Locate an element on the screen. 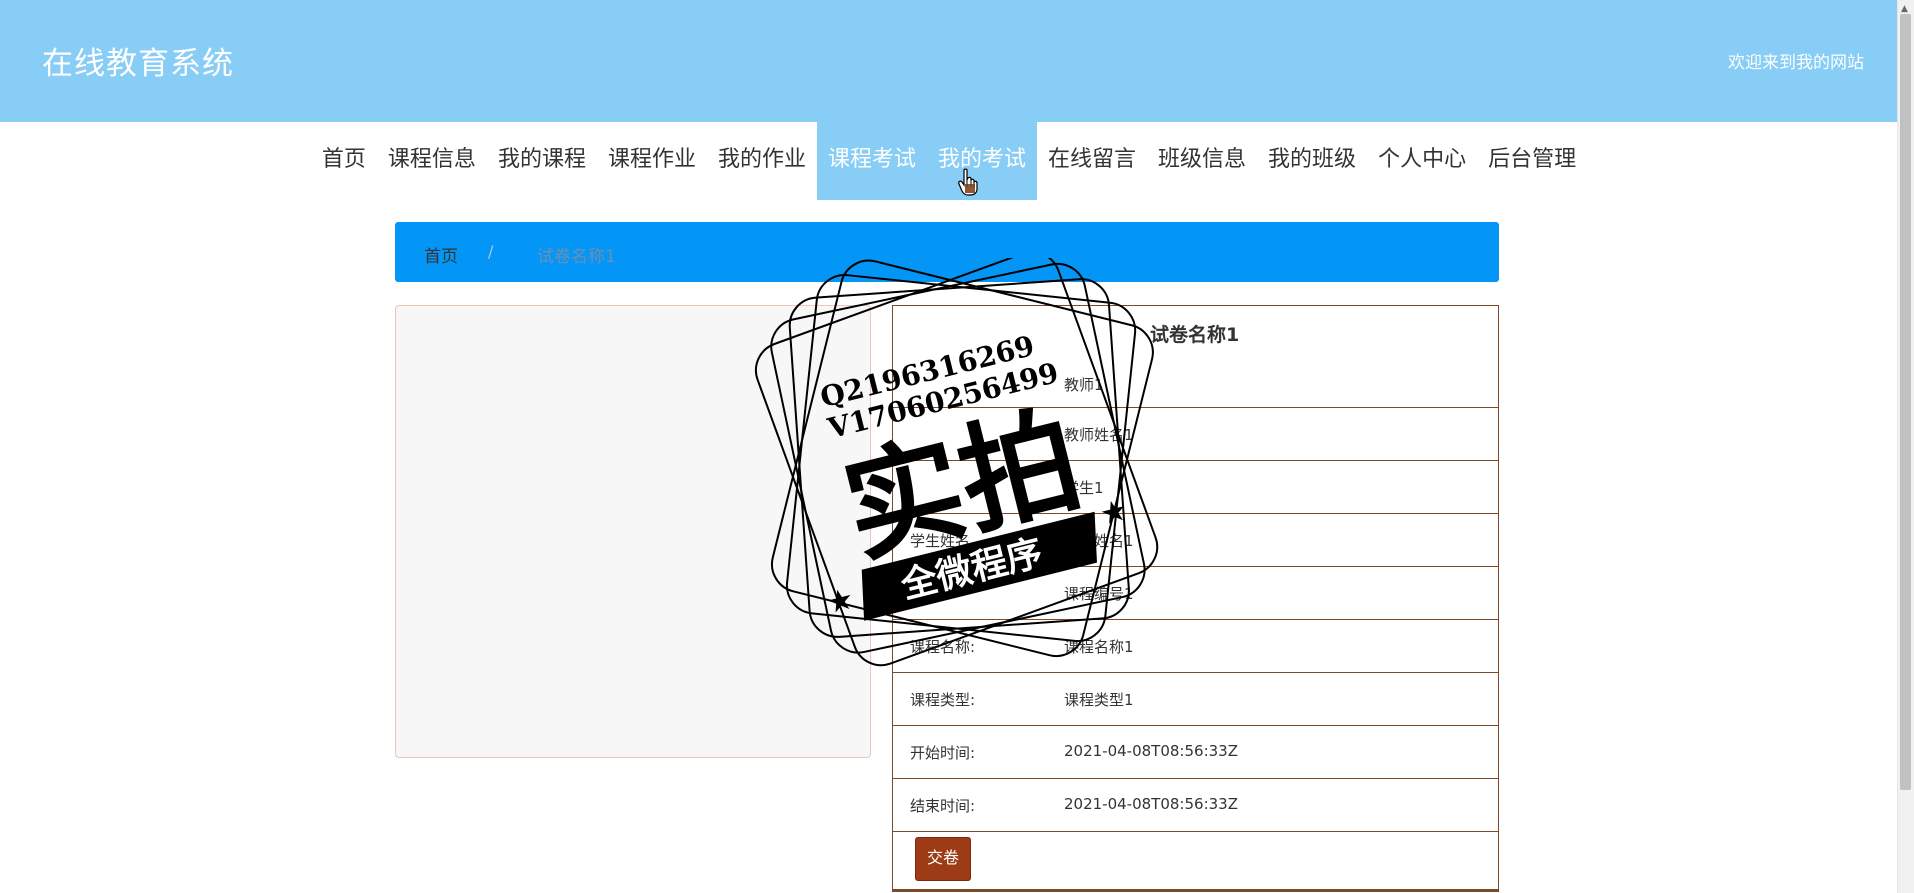 The height and width of the screenshot is (893, 1914). row-label: 结束时间: is located at coordinates (943, 806).